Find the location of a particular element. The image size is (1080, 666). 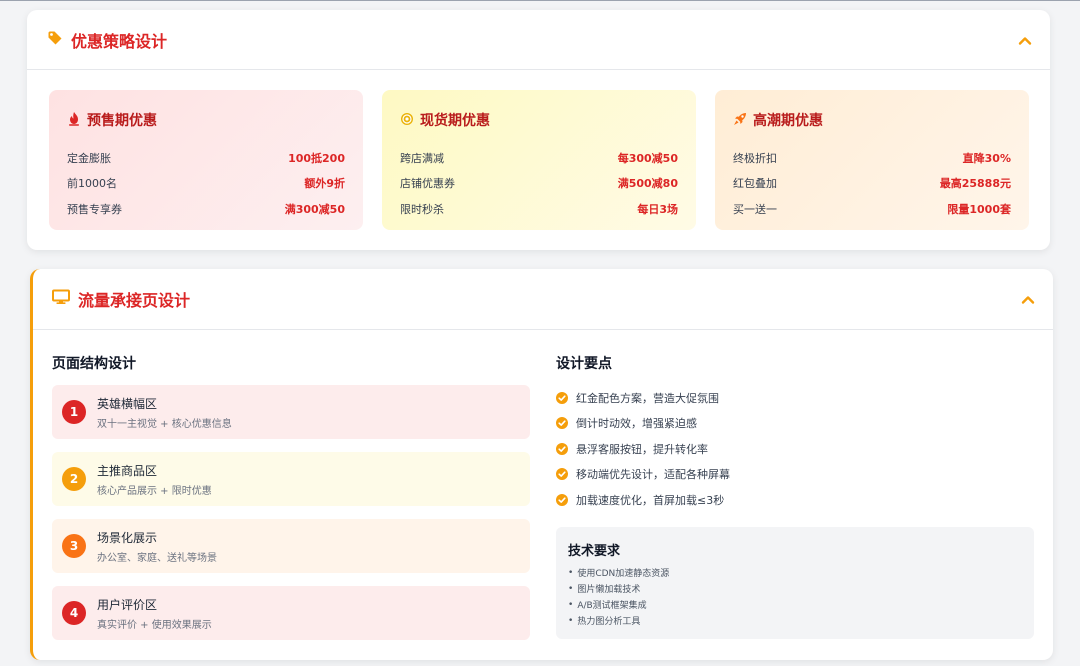

tag-icon is located at coordinates (55, 40).